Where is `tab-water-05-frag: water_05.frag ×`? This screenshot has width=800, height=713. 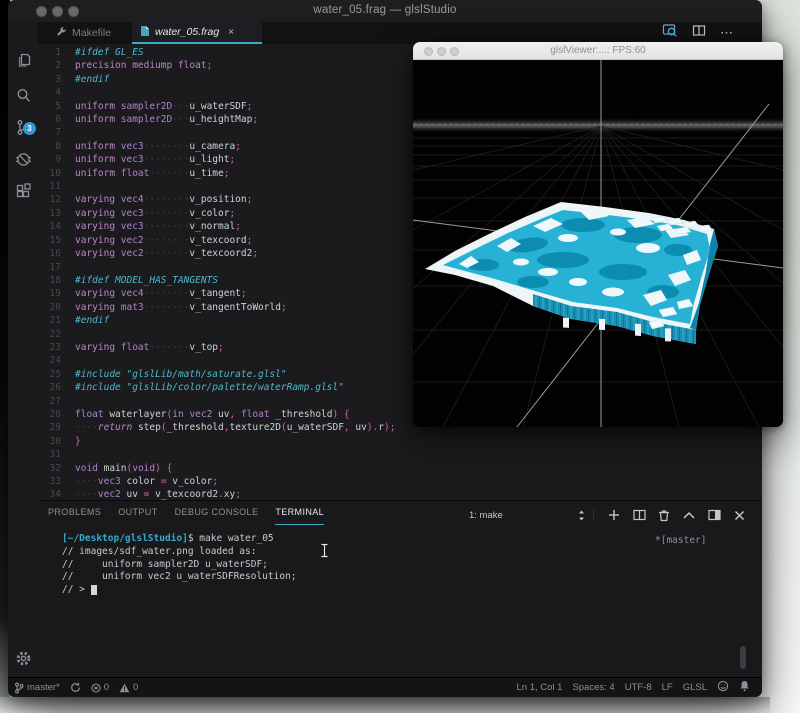 tab-water-05-frag: water_05.frag × is located at coordinates (197, 33).